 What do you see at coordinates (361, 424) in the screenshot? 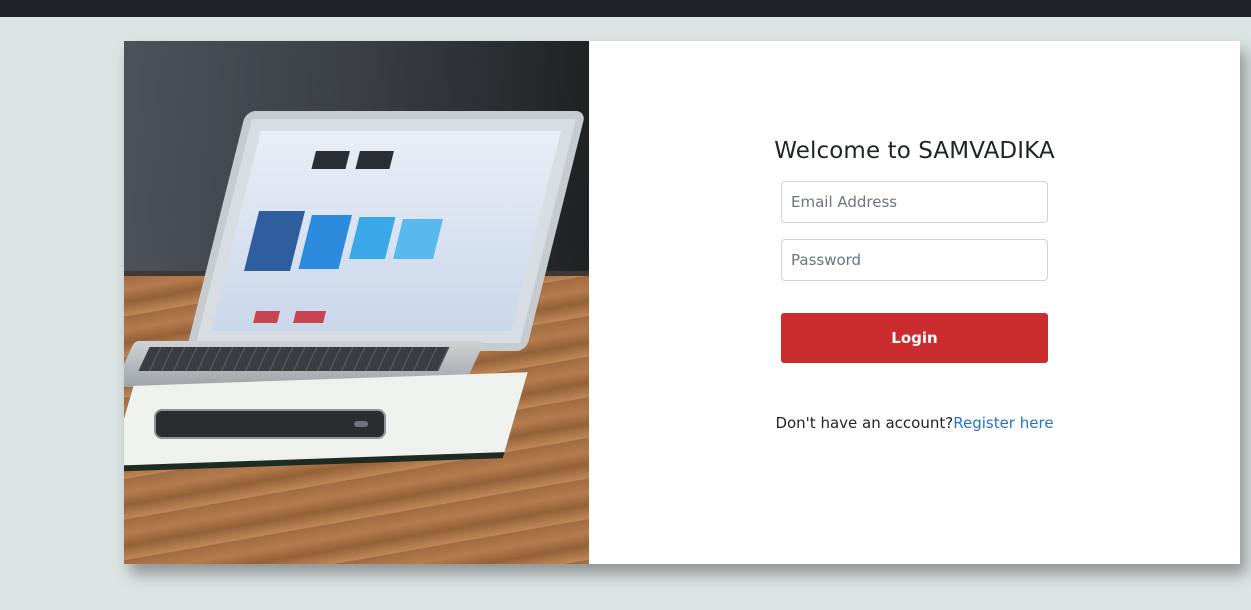
I see `photo-phone-camera` at bounding box center [361, 424].